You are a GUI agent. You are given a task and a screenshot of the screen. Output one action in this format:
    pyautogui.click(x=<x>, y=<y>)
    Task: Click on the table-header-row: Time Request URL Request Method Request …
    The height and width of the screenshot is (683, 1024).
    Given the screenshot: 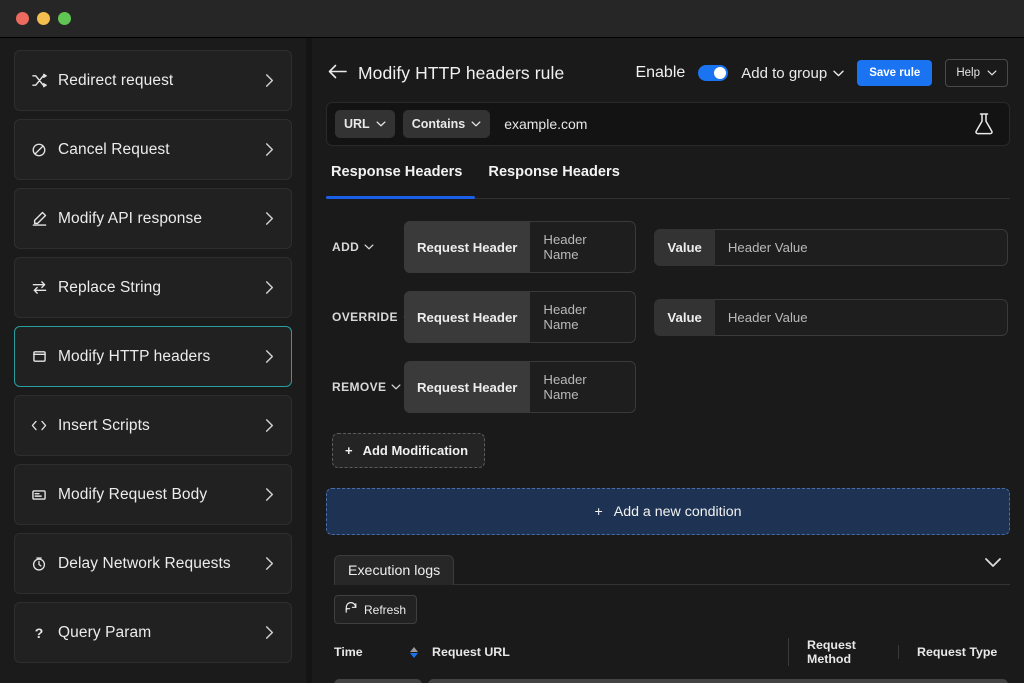 What is the action you would take?
    pyautogui.click(x=671, y=652)
    